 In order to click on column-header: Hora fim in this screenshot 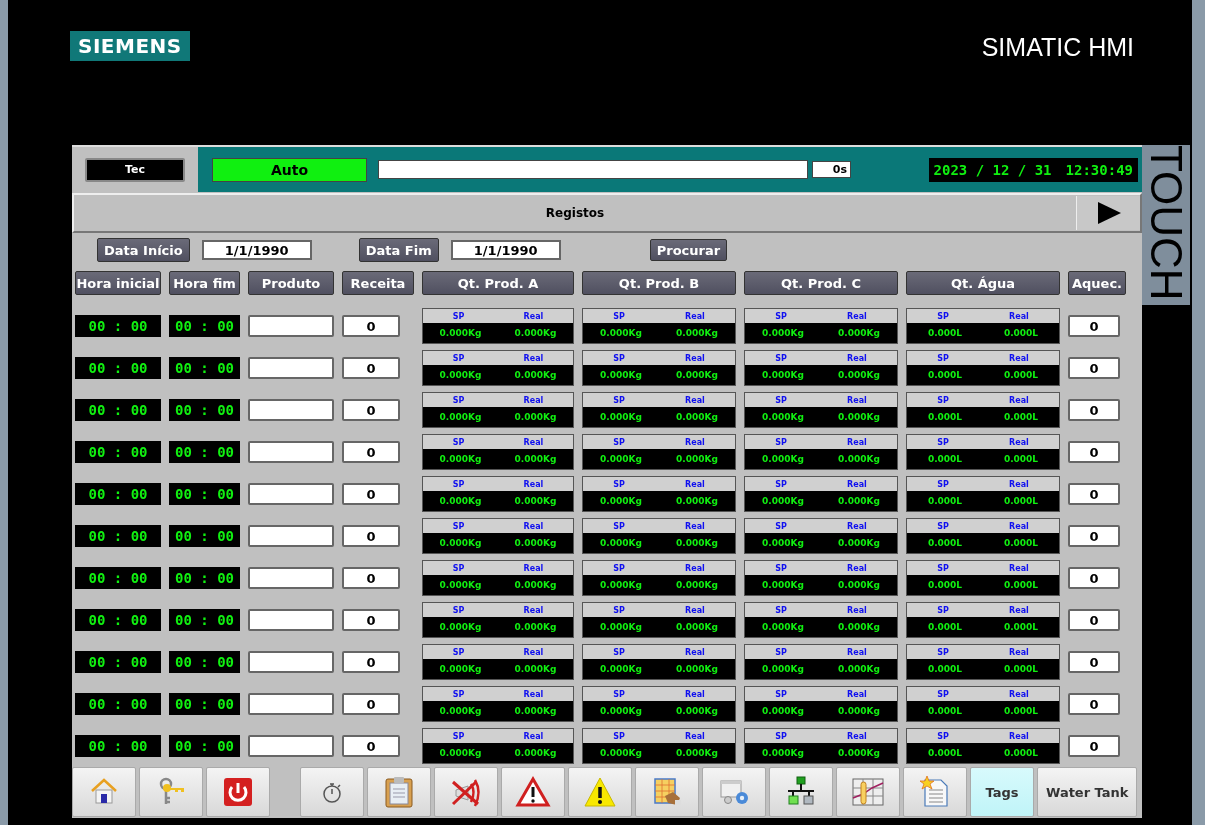, I will do `click(204, 283)`.